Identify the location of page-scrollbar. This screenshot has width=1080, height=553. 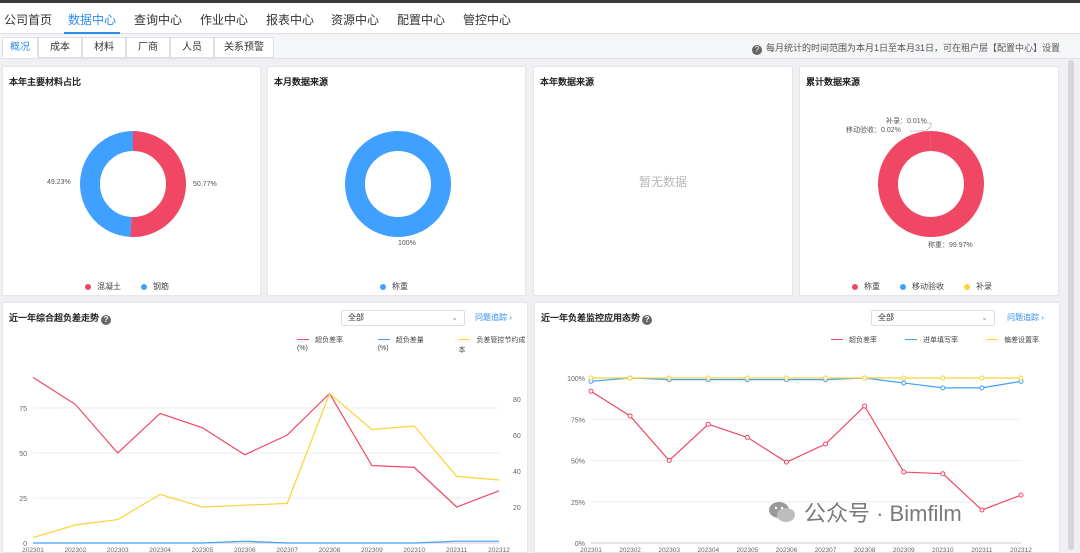
(1071, 306).